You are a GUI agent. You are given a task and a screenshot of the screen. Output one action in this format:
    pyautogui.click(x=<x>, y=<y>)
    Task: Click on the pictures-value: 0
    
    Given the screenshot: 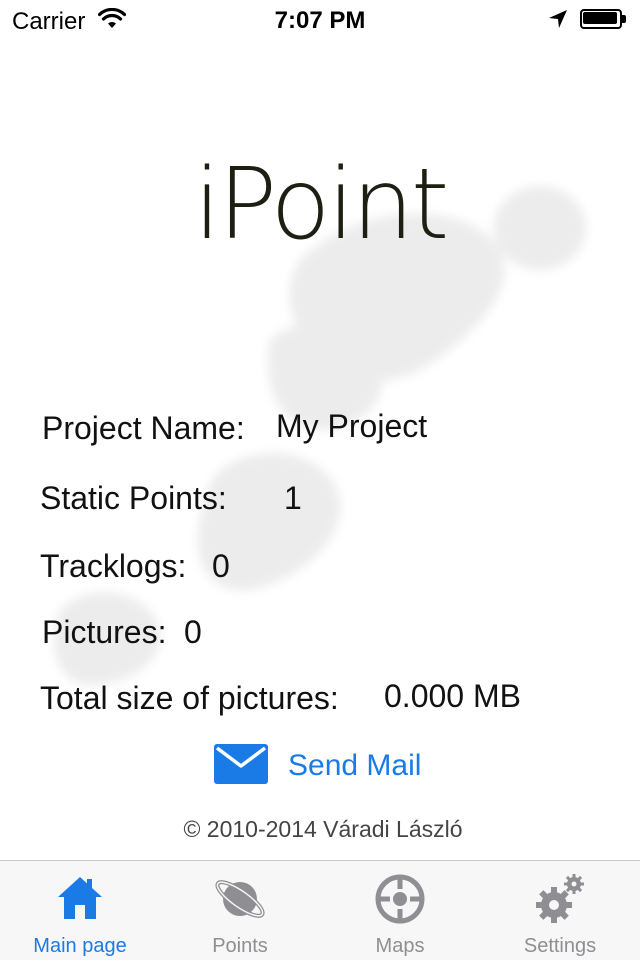 What is the action you would take?
    pyautogui.click(x=193, y=632)
    